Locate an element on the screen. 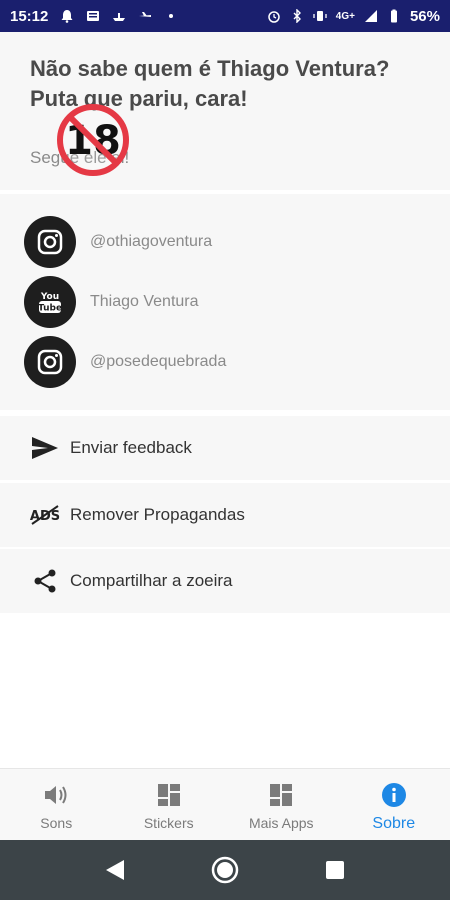 This screenshot has width=450, height=900. svg-text: Tube is located at coordinates (50, 309).